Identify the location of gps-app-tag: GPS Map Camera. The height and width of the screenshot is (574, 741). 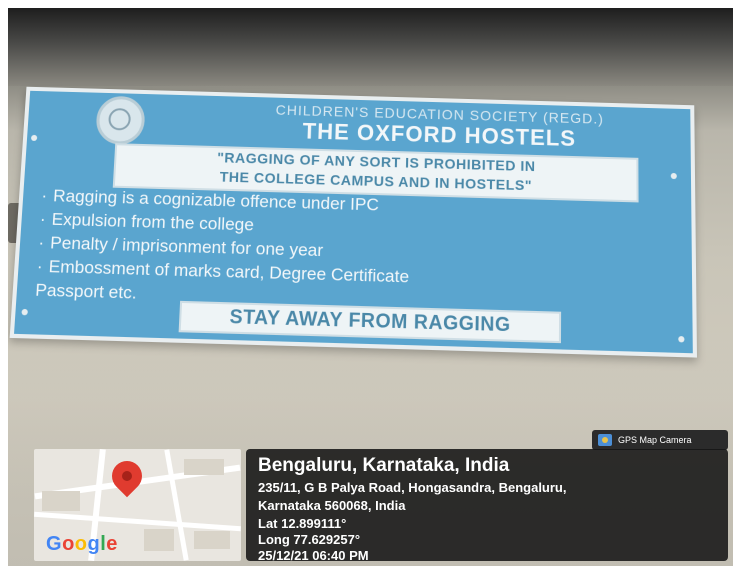
(660, 440).